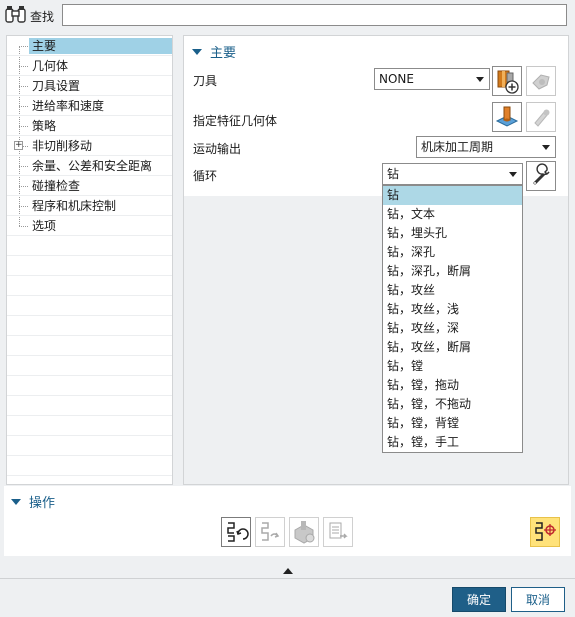 Image resolution: width=575 pixels, height=617 pixels. I want to click on motion-output-value: 机床加工周期, so click(457, 147).